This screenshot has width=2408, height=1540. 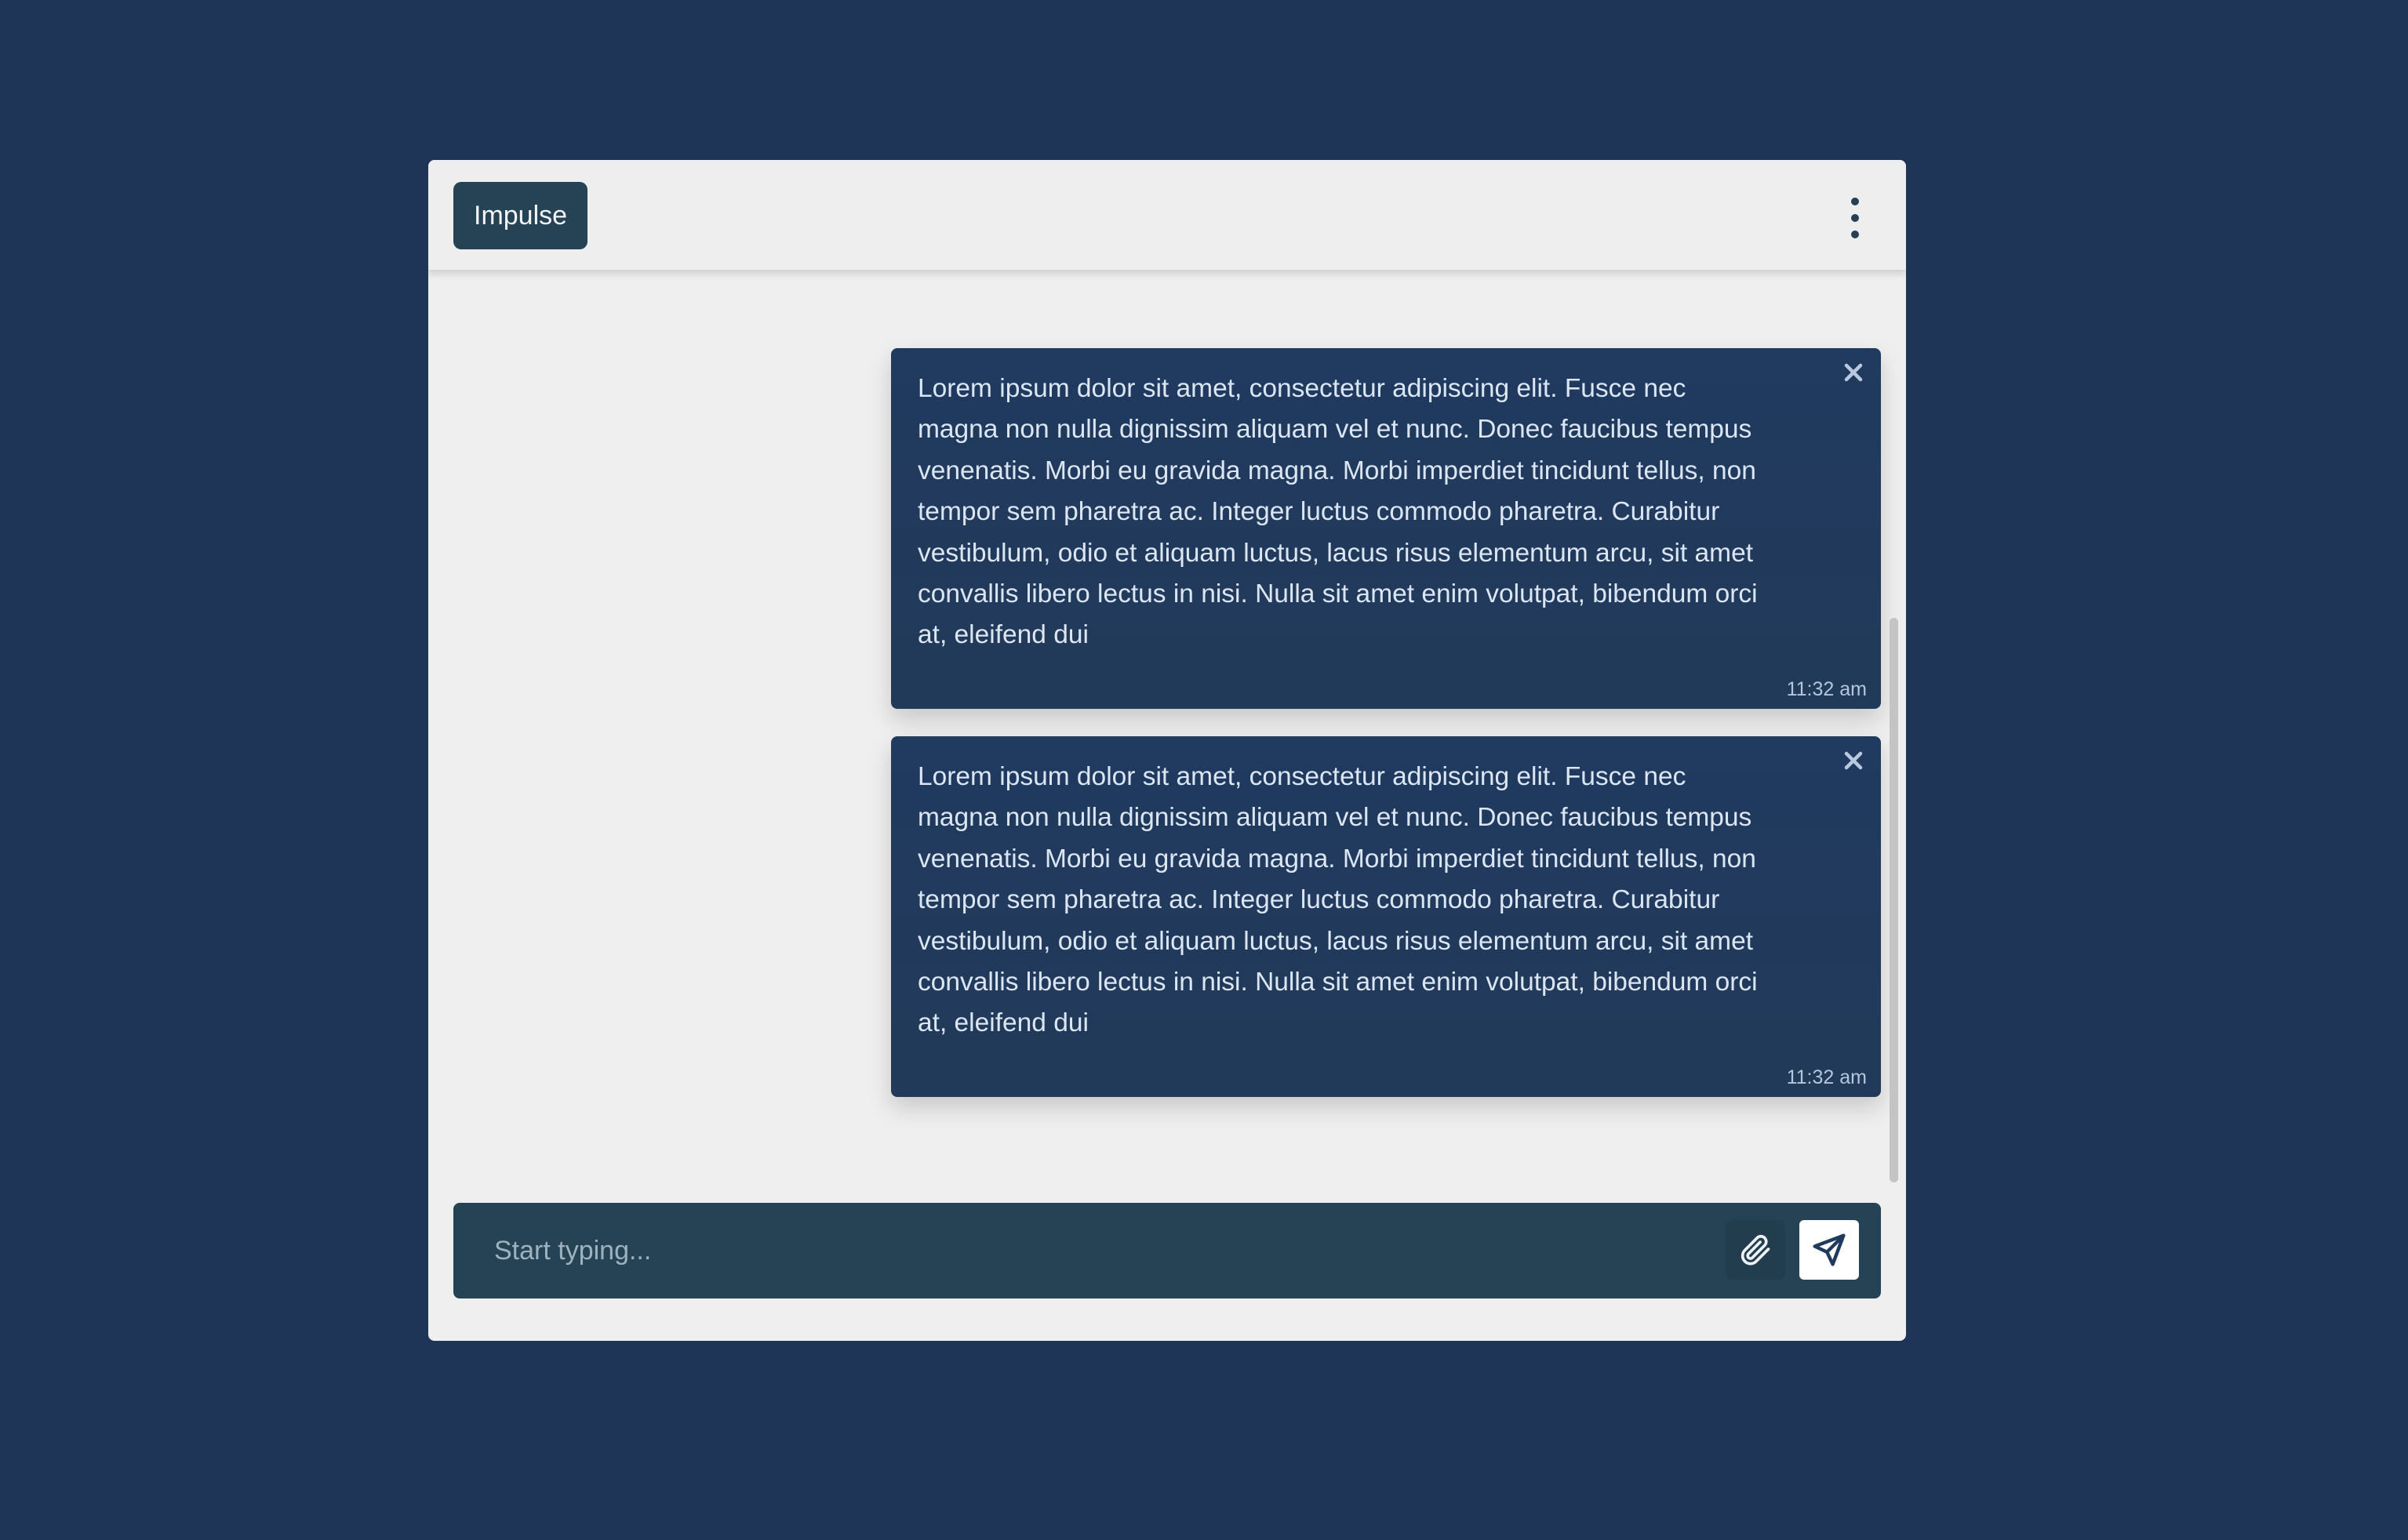 What do you see at coordinates (1894, 900) in the screenshot?
I see `scrollbar-thumb` at bounding box center [1894, 900].